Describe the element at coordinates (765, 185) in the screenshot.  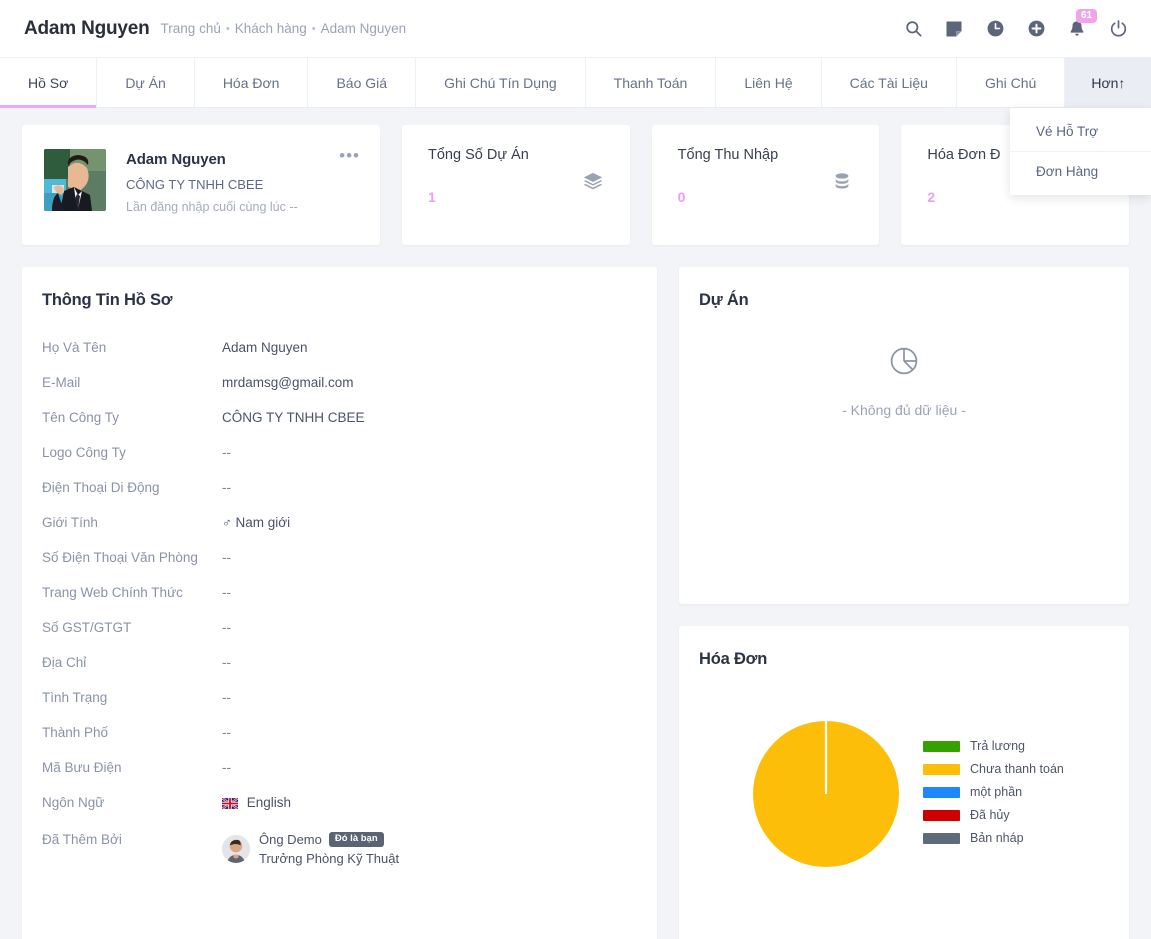
I see `stat-card-total-income: Tổng Thu Nhập 0` at that location.